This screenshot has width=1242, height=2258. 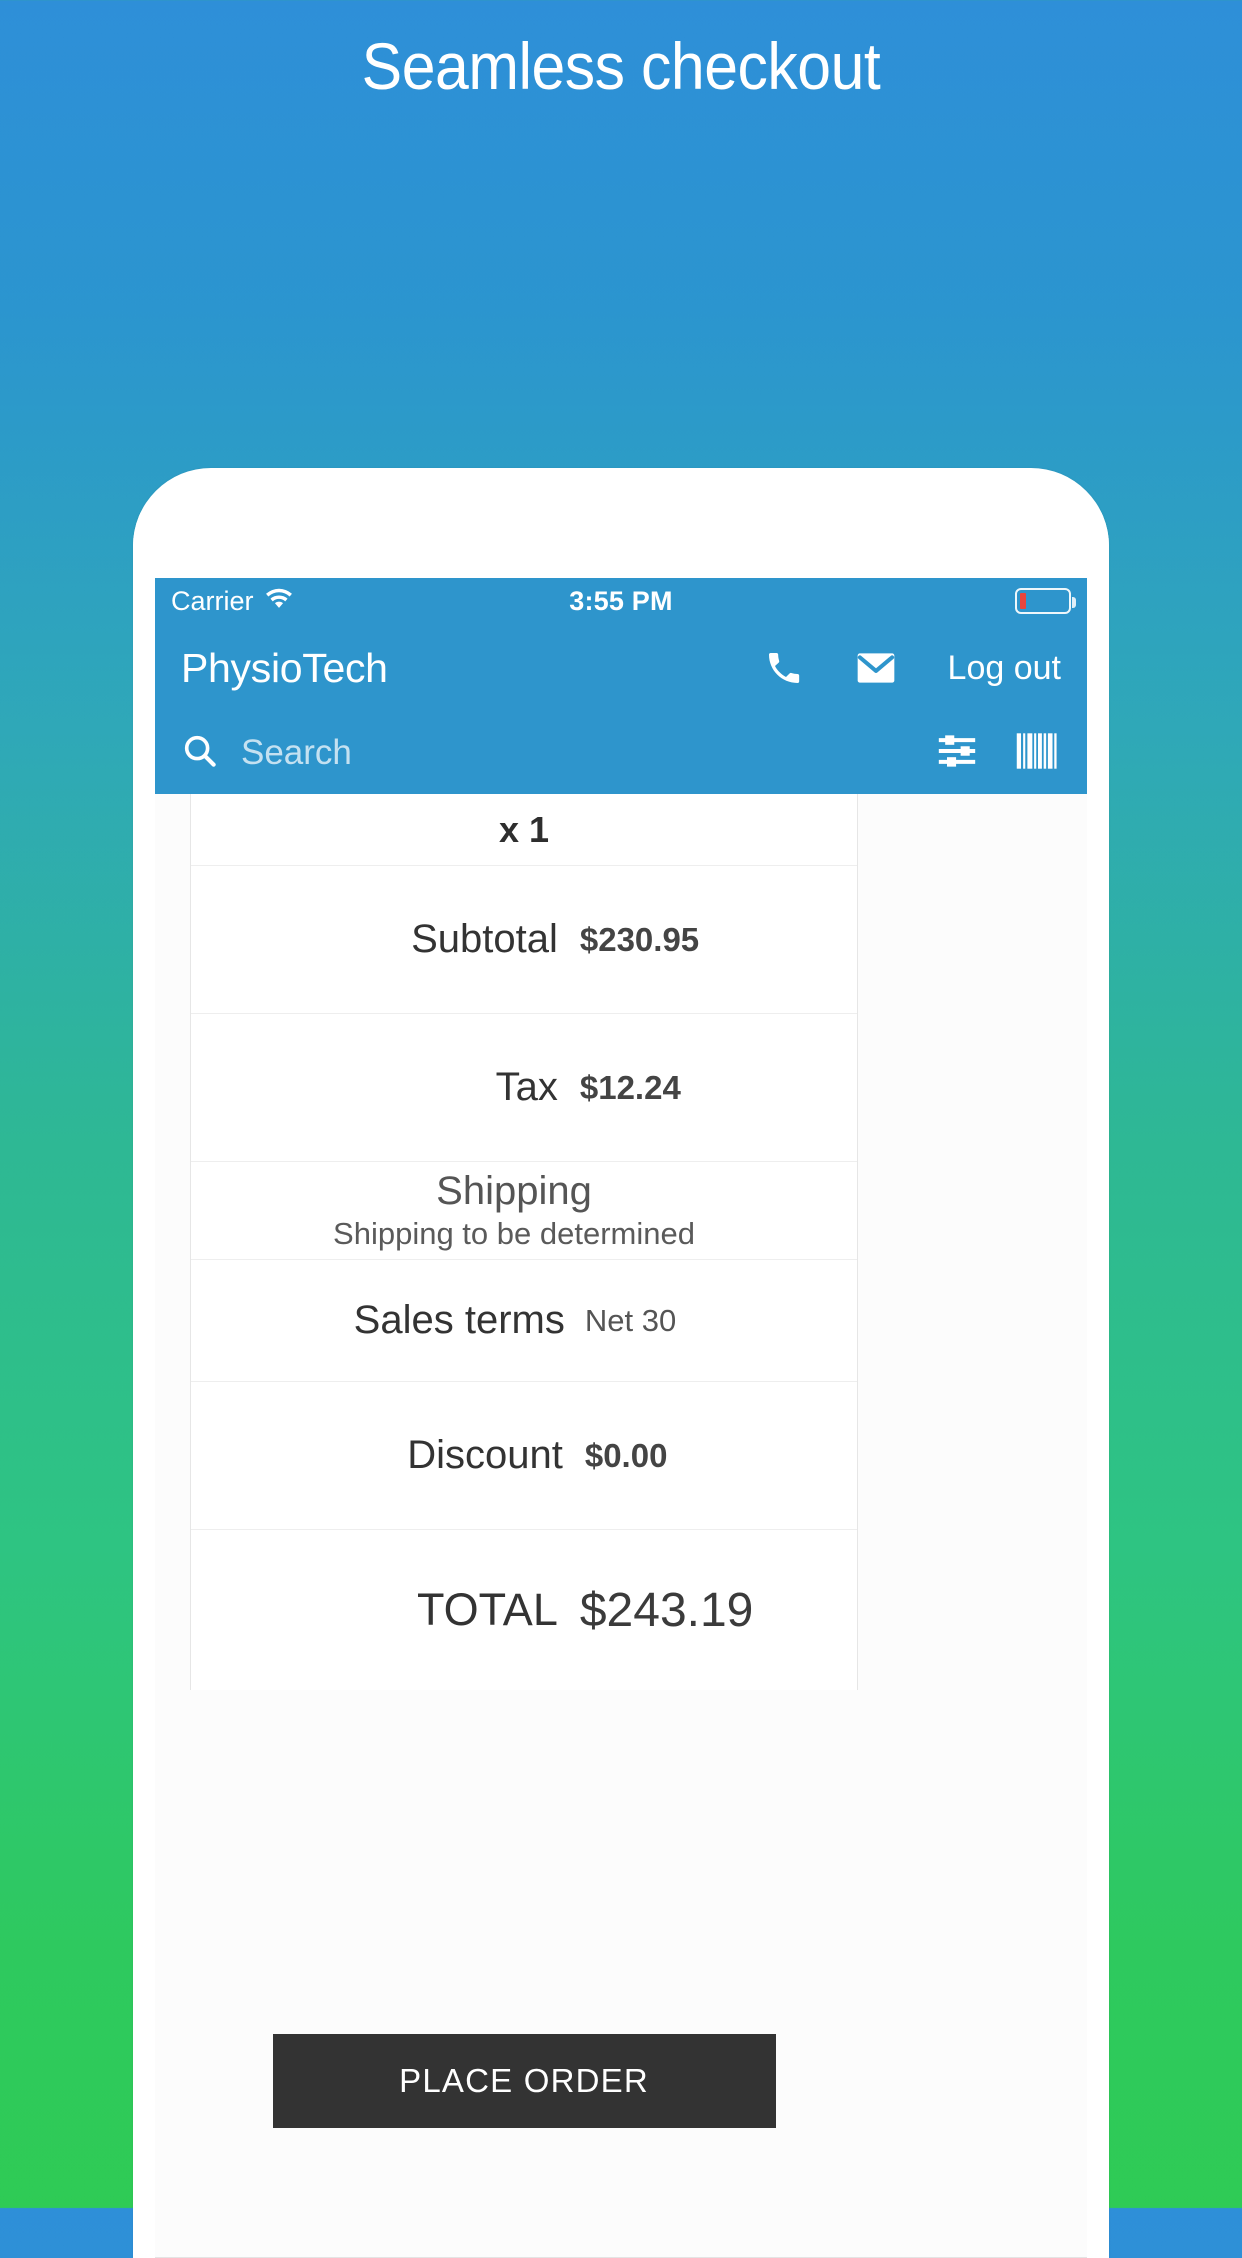 I want to click on subtotal-label: Subtotal, so click(x=484, y=939).